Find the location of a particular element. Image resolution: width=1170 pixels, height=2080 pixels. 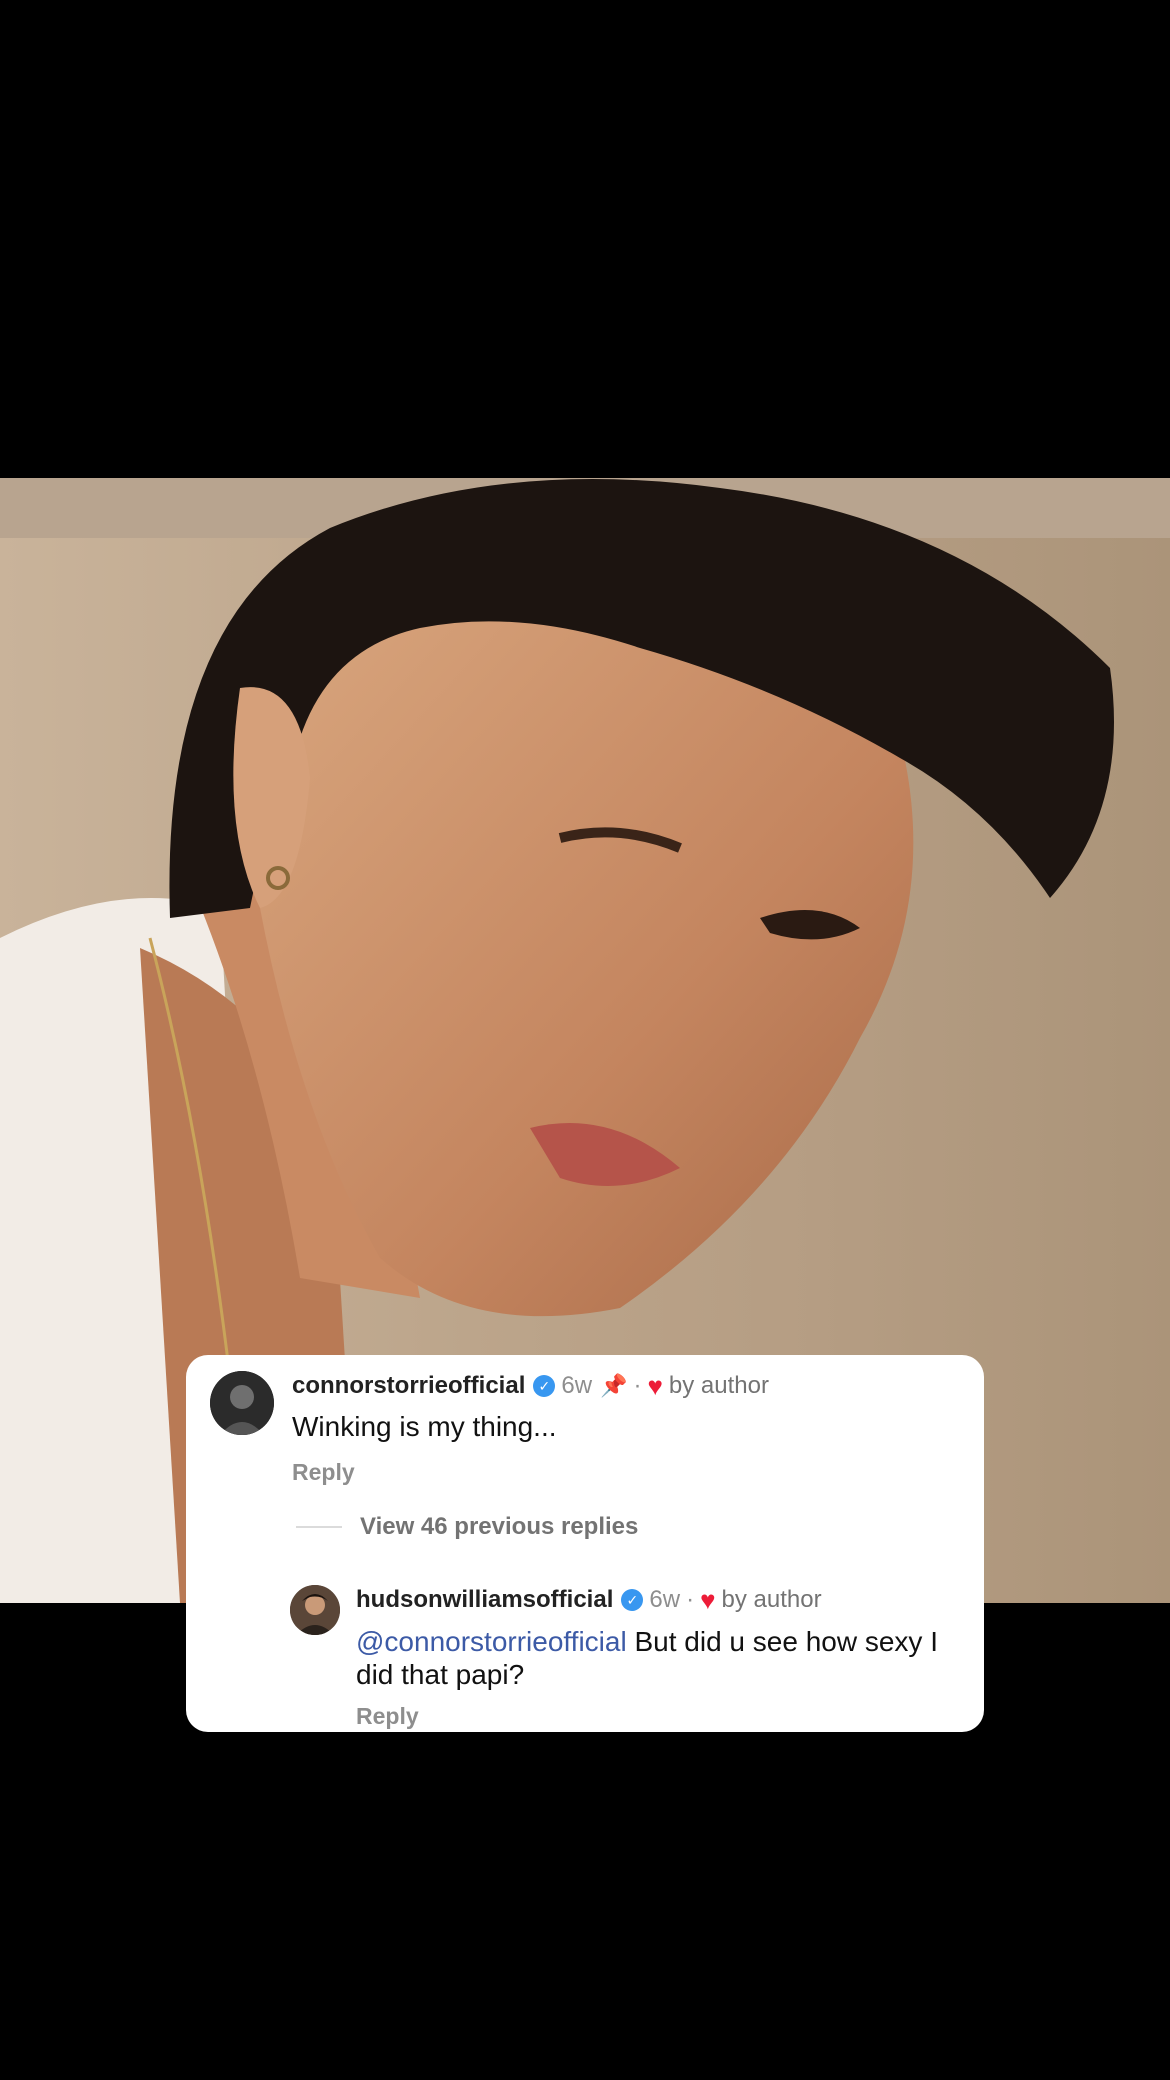

divider-line is located at coordinates (319, 1527).